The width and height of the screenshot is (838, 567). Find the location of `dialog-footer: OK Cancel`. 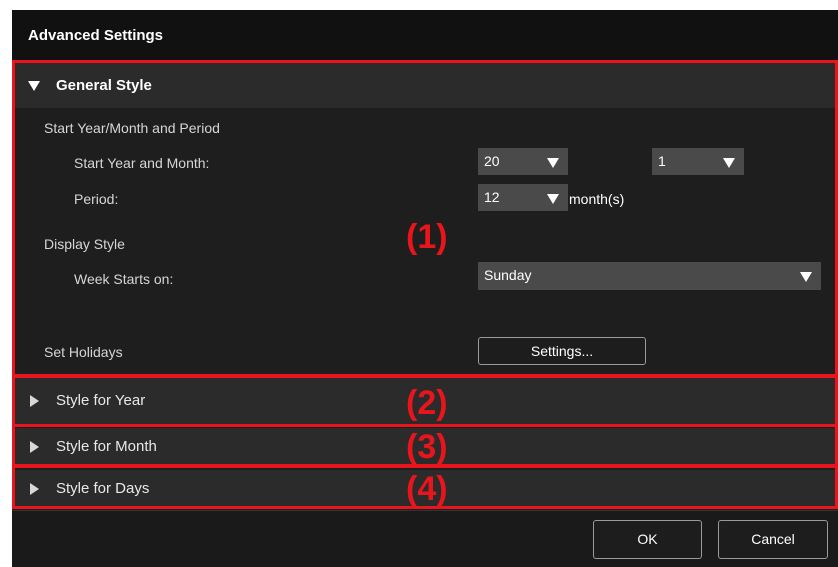

dialog-footer: OK Cancel is located at coordinates (425, 538).